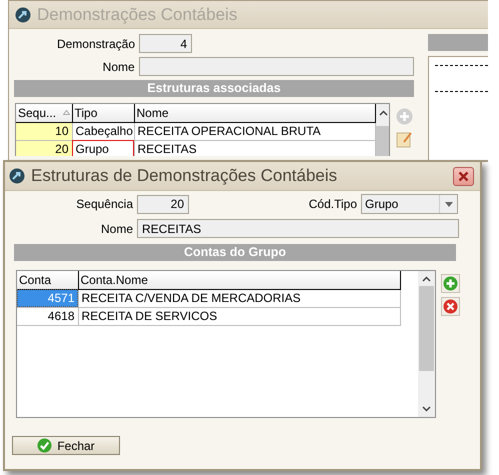 The image size is (499, 475). Describe the element at coordinates (66, 445) in the screenshot. I see `close-dialog-button: Fechar` at that location.